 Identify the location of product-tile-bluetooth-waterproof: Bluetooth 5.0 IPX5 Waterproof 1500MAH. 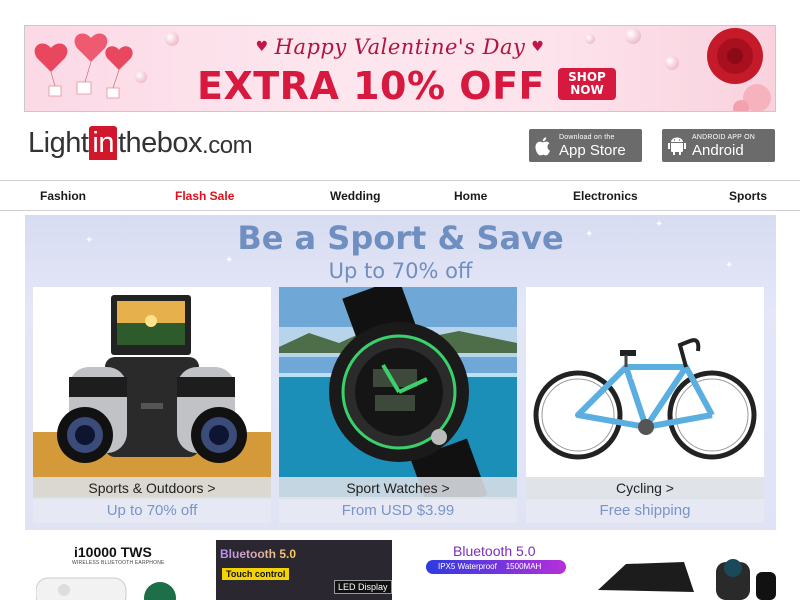
(511, 569).